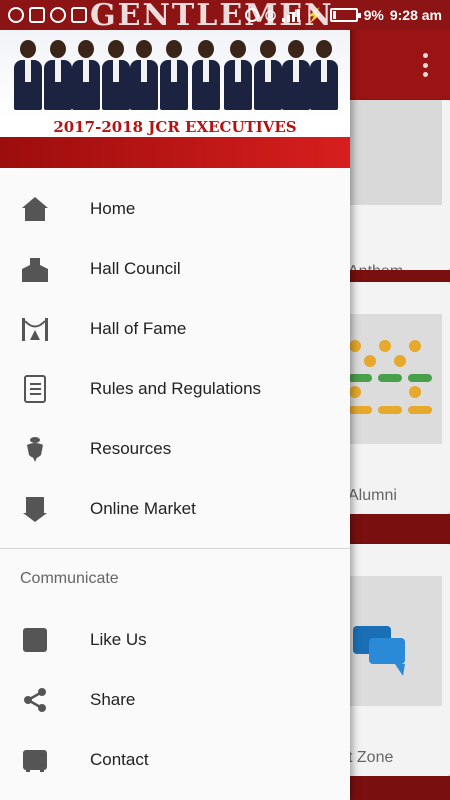 This screenshot has width=450, height=800. I want to click on alumni-card-caption: Alumni, so click(372, 495).